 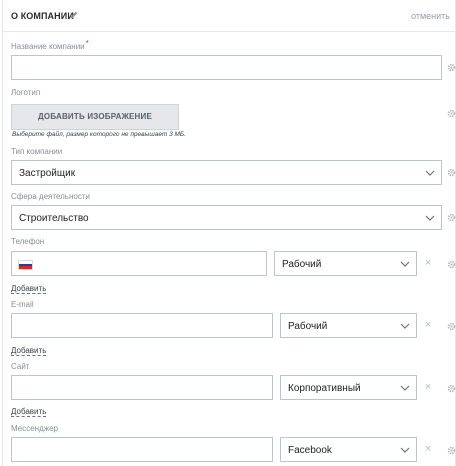 What do you see at coordinates (95, 117) in the screenshot?
I see `add-image-button: ДОБАВИТЬ ИЗОБРАЖЕНИЕ` at bounding box center [95, 117].